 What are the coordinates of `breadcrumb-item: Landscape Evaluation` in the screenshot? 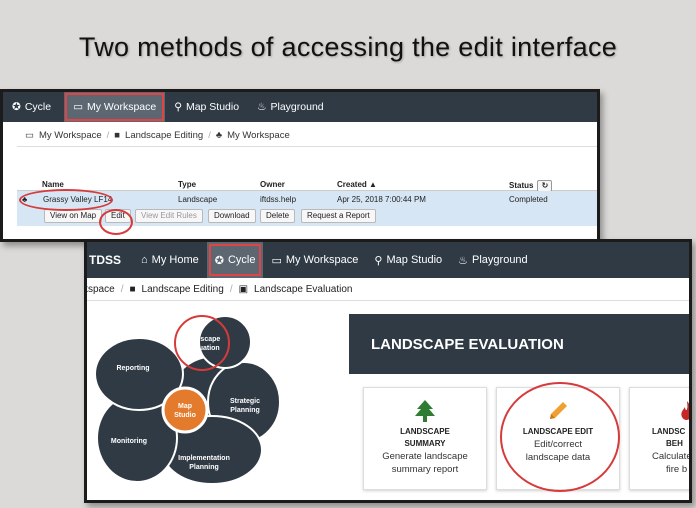 It's located at (303, 289).